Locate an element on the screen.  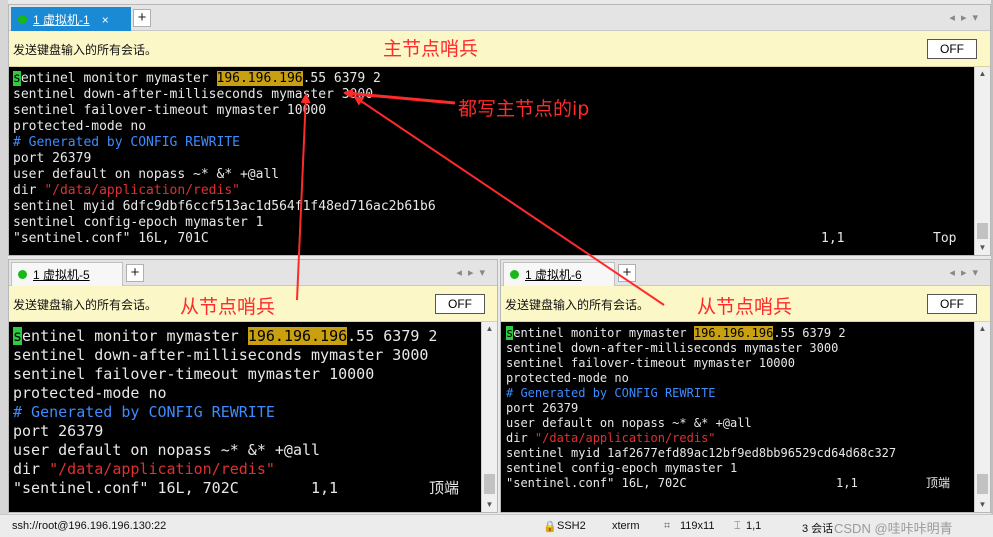
top-scrollbar: ▲ ▼ is located at coordinates (982, 161).